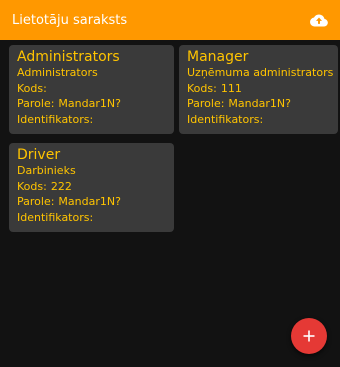 This screenshot has height=367, width=340. I want to click on plus-icon, so click(309, 336).